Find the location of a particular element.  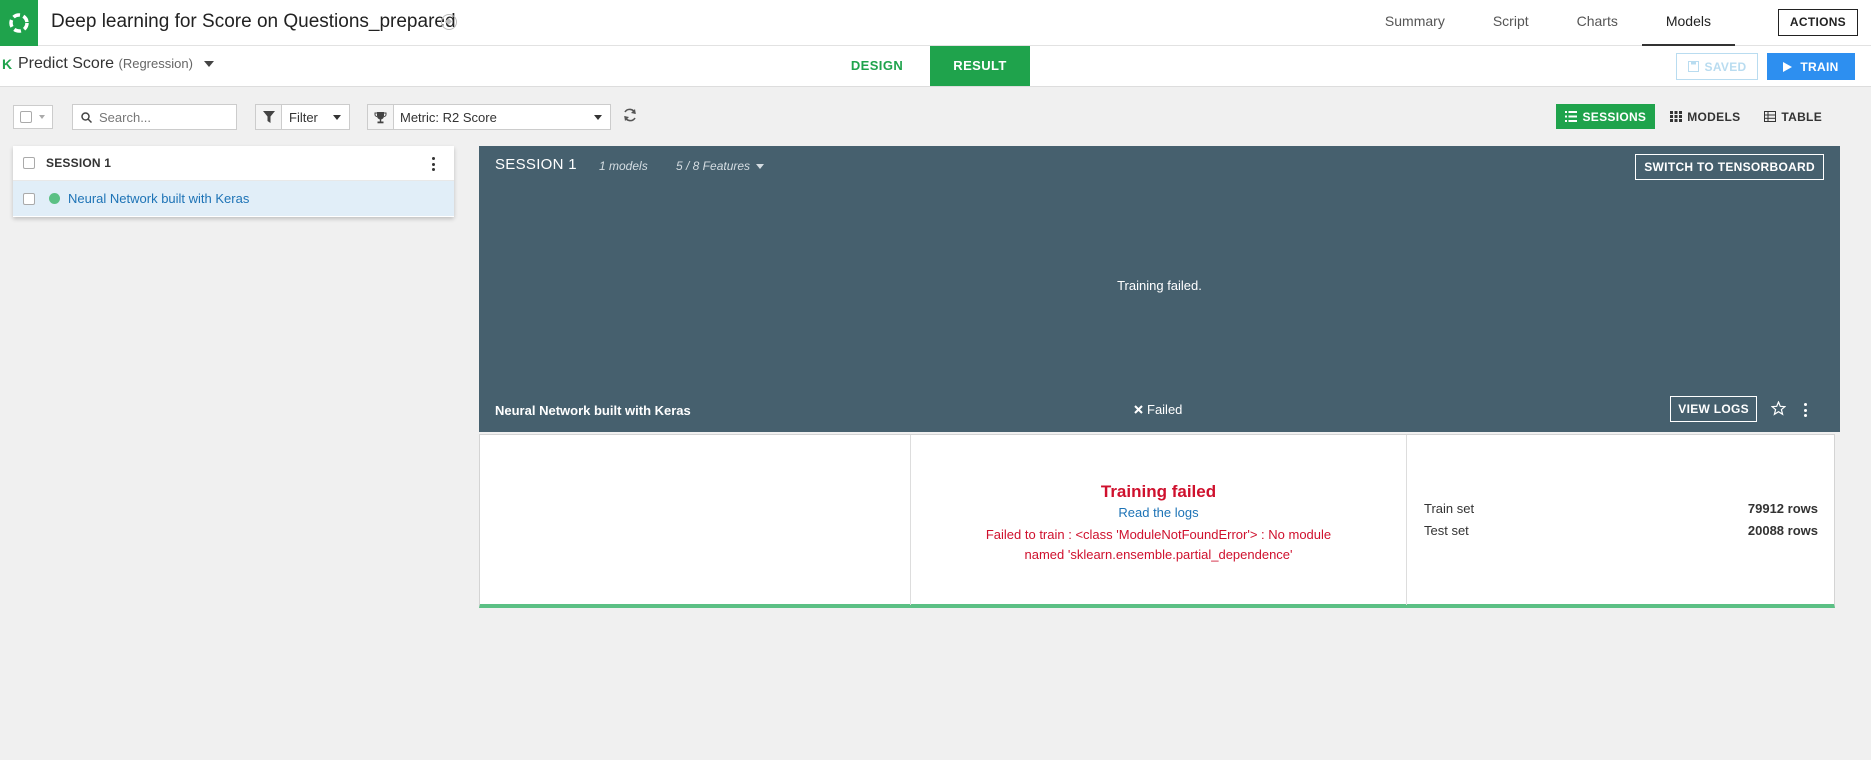

status-badge: Failed is located at coordinates (1158, 409).